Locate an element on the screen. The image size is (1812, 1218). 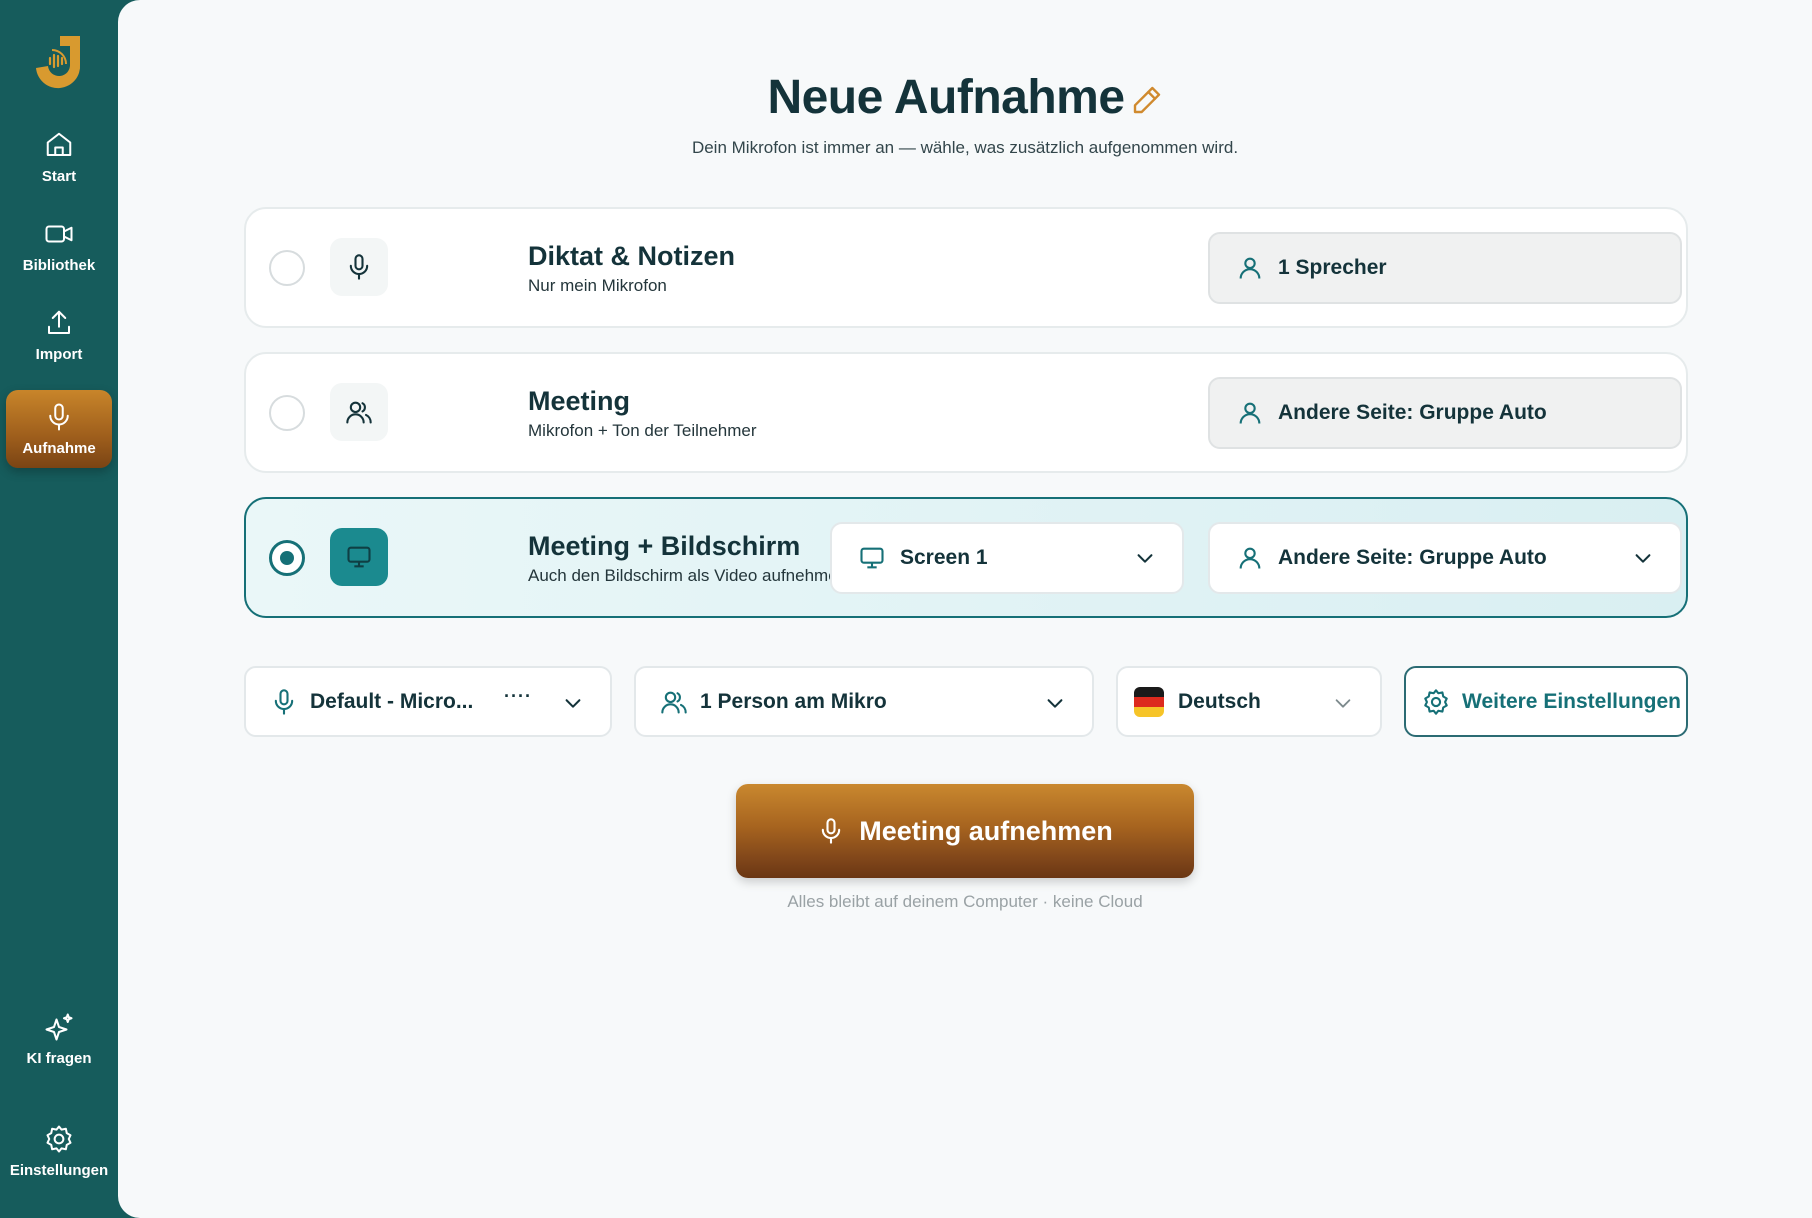
speaker-label: 1 Sprecher is located at coordinates (1332, 267).